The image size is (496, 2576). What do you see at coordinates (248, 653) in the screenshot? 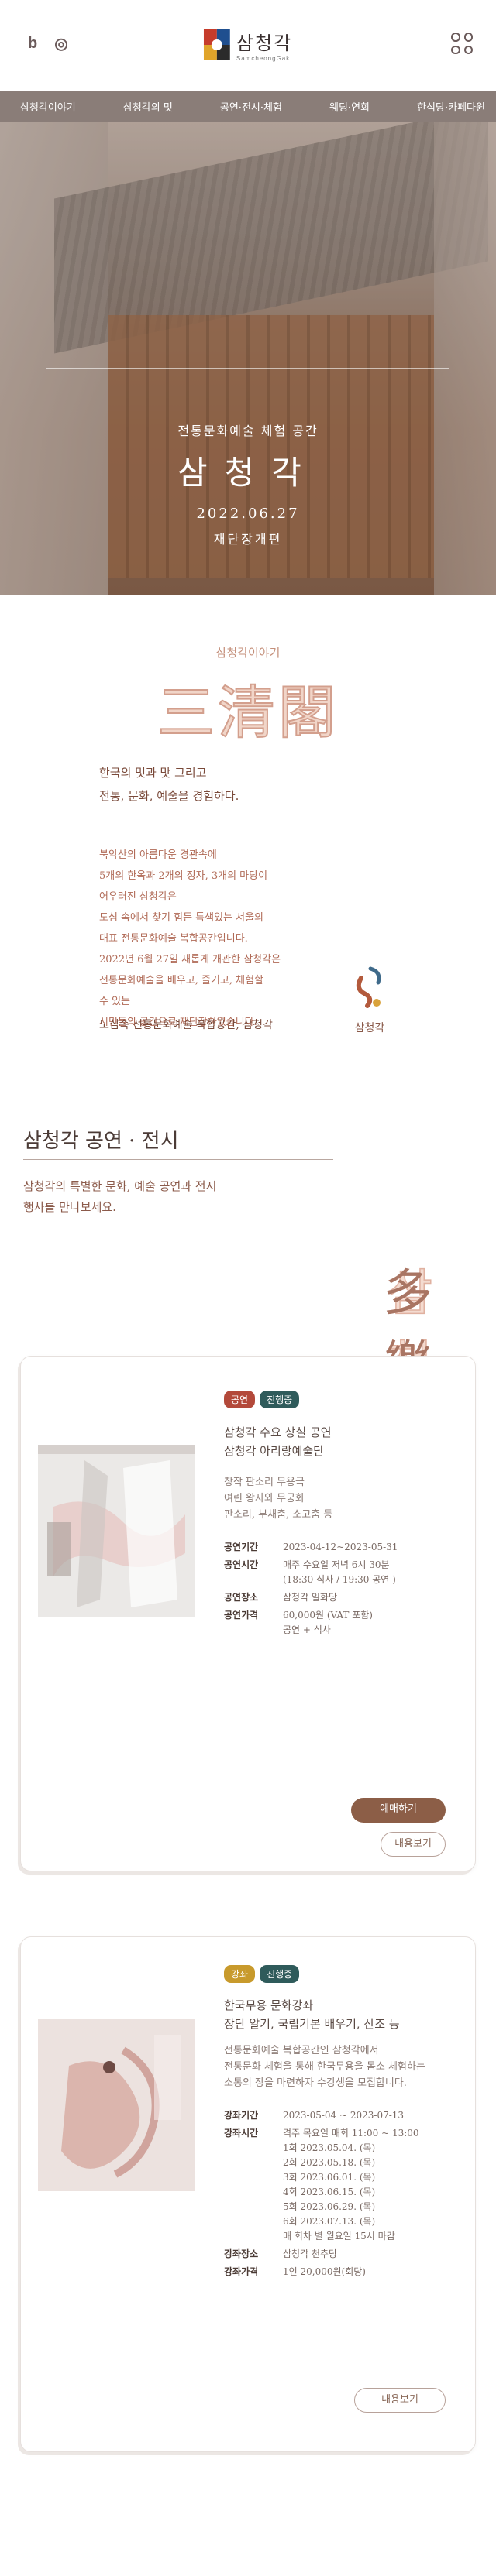
I see `story-label: 삼청각이야기` at bounding box center [248, 653].